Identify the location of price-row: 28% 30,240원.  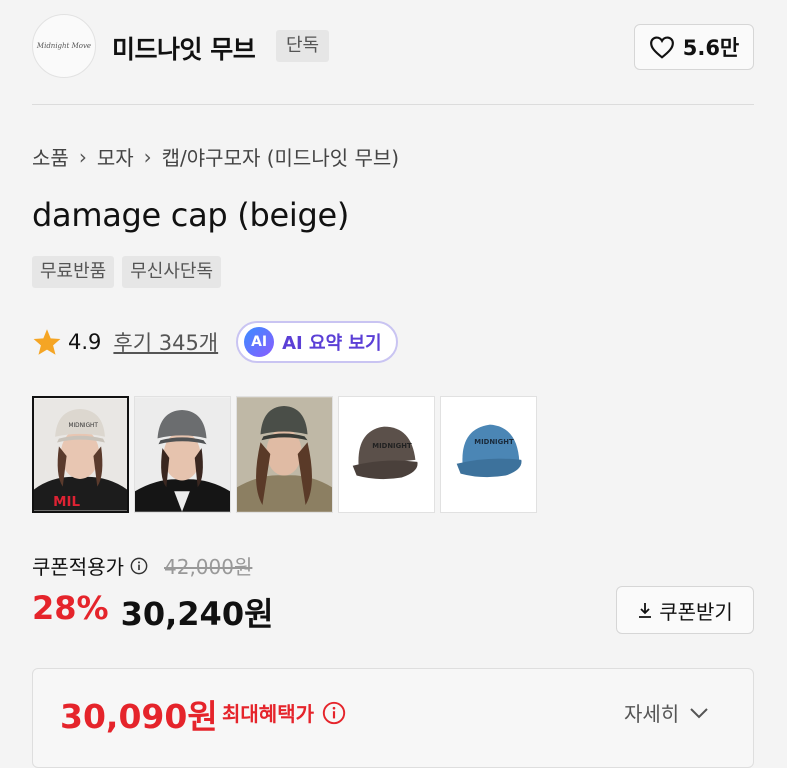
(153, 612).